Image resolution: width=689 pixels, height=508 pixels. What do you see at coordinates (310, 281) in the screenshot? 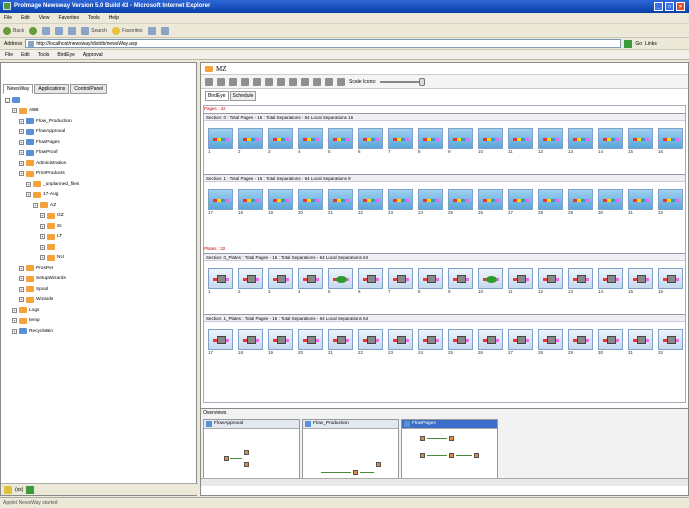
I see `plate-thumbnail: 4` at bounding box center [310, 281].